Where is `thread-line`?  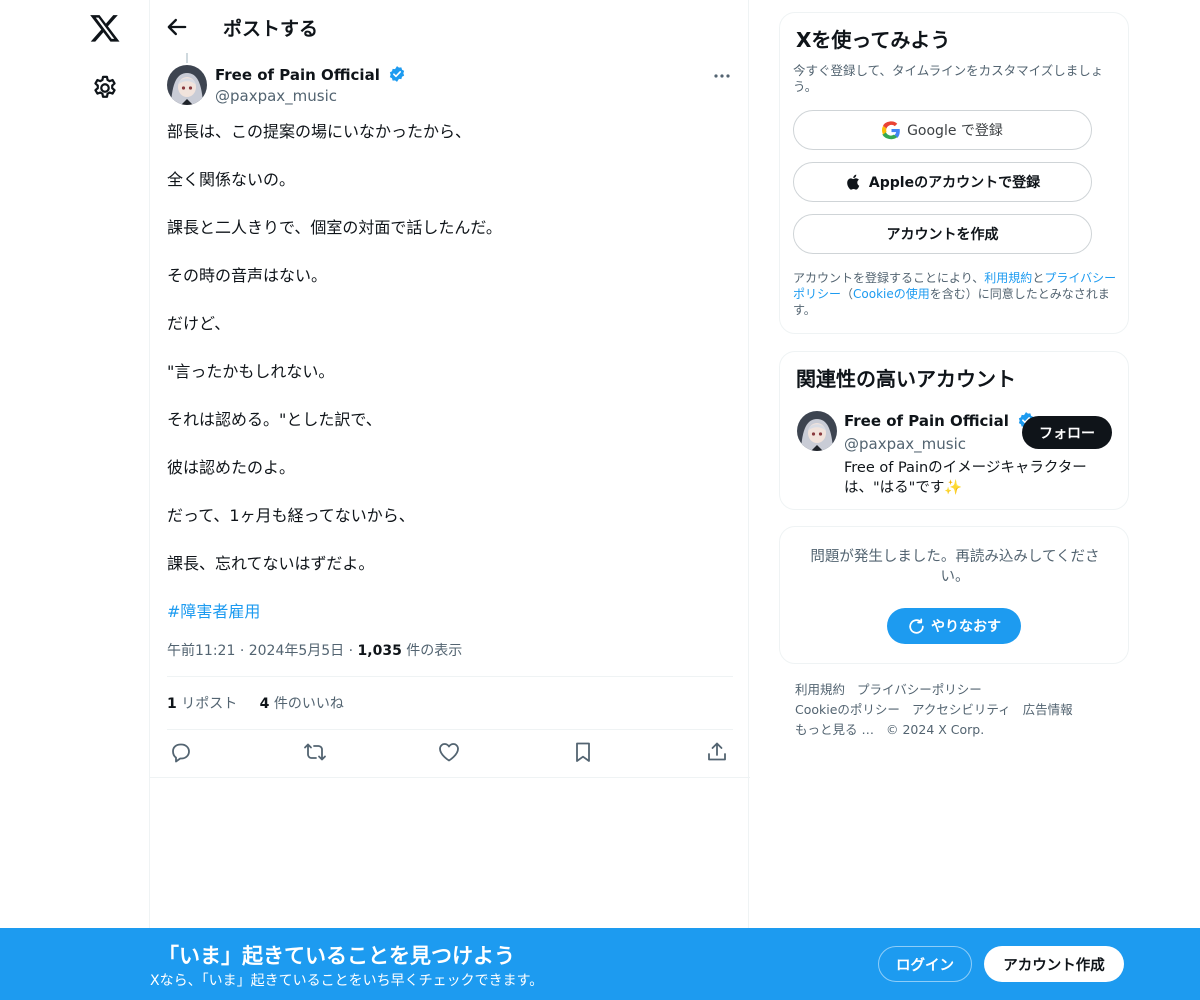 thread-line is located at coordinates (187, 58).